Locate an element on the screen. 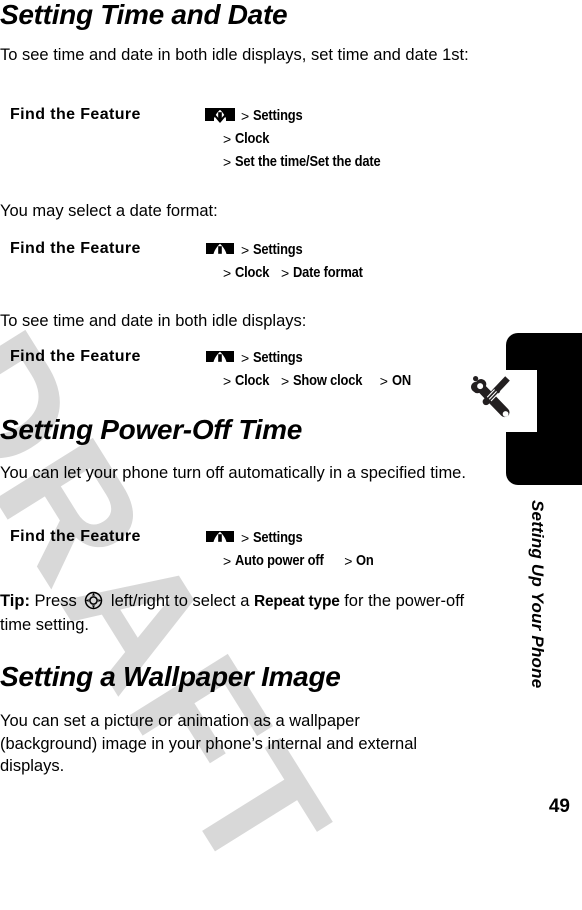  section-heading-wallpaper: Setting a Wallpaper Image is located at coordinates (170, 676).